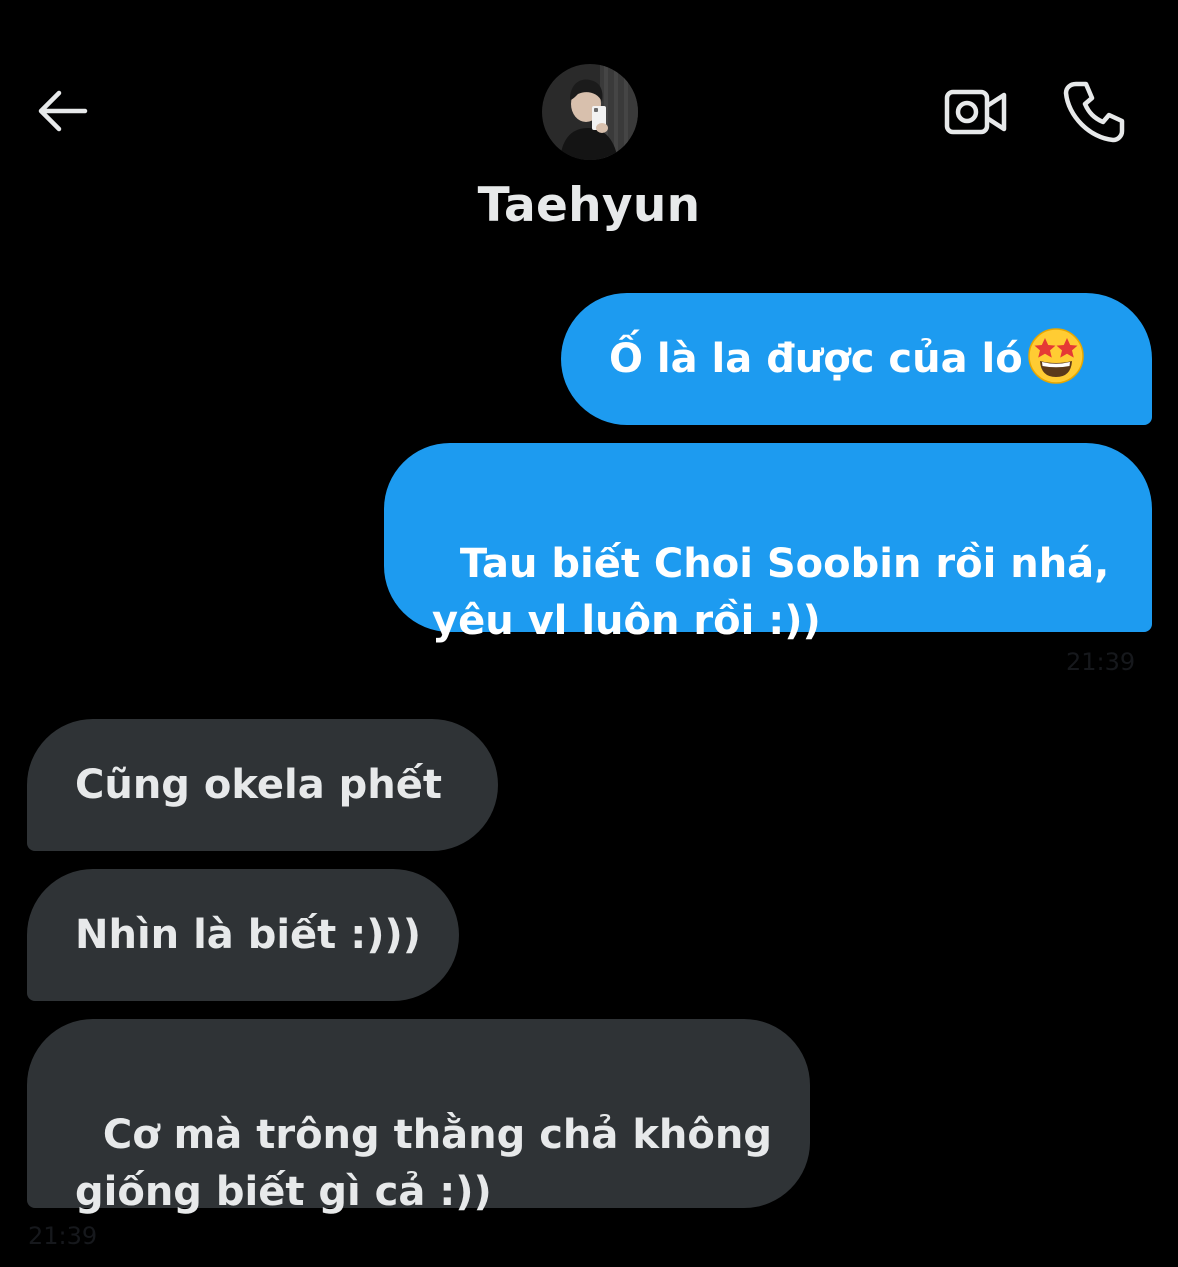 The width and height of the screenshot is (1178, 1267). Describe the element at coordinates (816, 358) in the screenshot. I see `message-text: Ố là la được của ló` at that location.